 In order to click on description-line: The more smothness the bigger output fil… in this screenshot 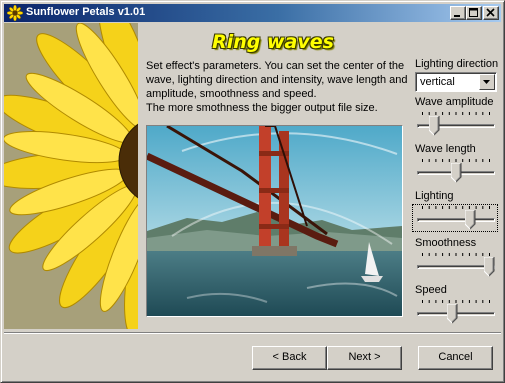, I will do `click(262, 108)`.